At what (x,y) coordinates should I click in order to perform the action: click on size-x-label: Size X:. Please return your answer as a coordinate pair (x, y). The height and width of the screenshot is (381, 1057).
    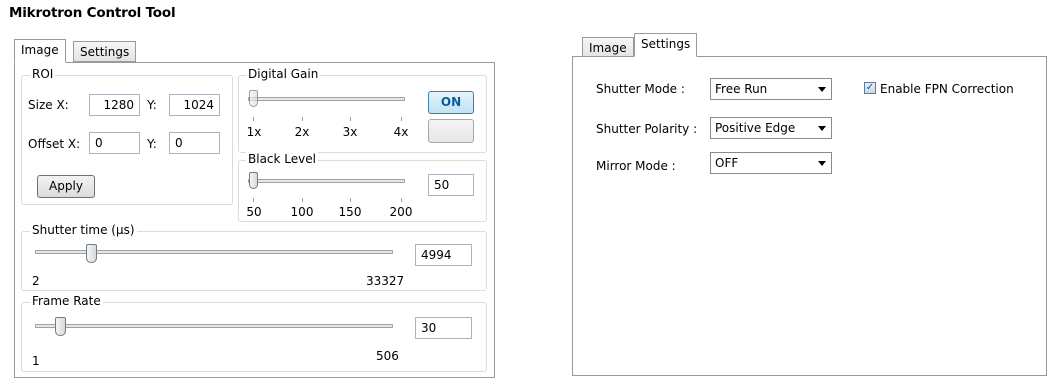
    Looking at the image, I should click on (48, 105).